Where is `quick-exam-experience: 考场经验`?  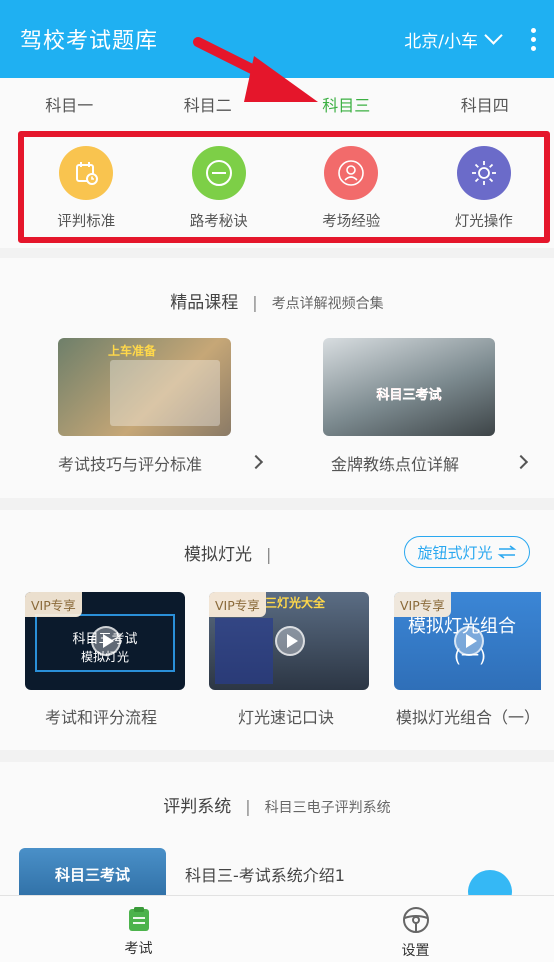
quick-exam-experience: 考场经验 is located at coordinates (351, 188).